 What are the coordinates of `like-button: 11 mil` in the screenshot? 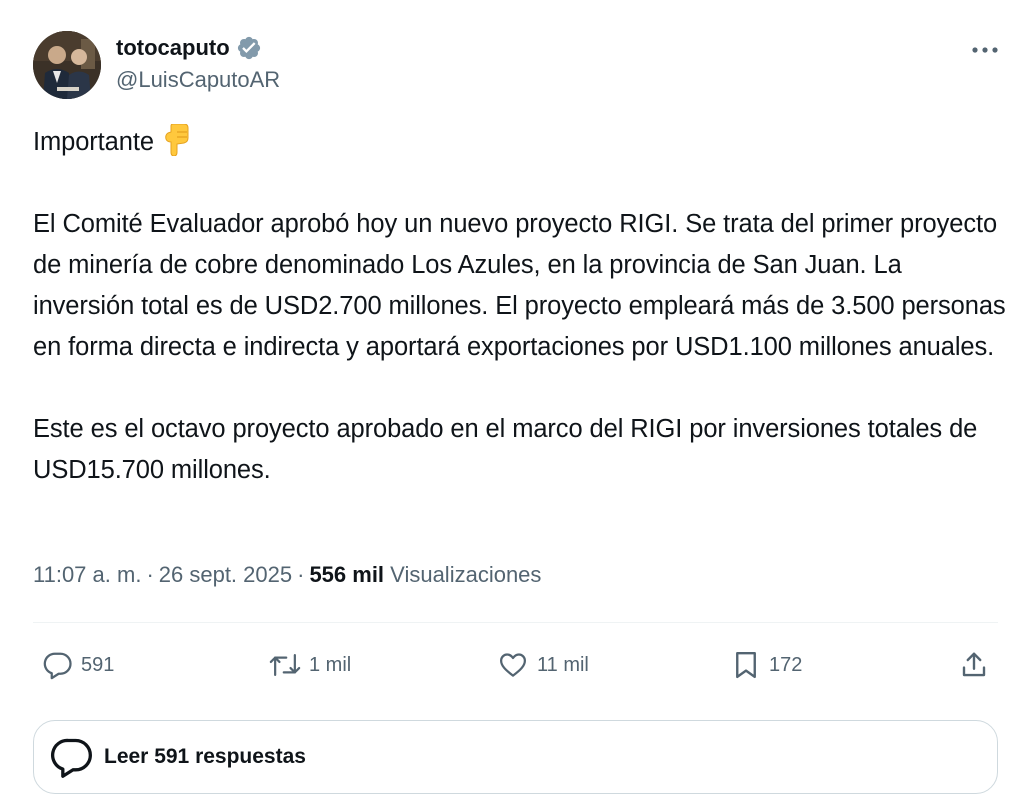 It's located at (543, 665).